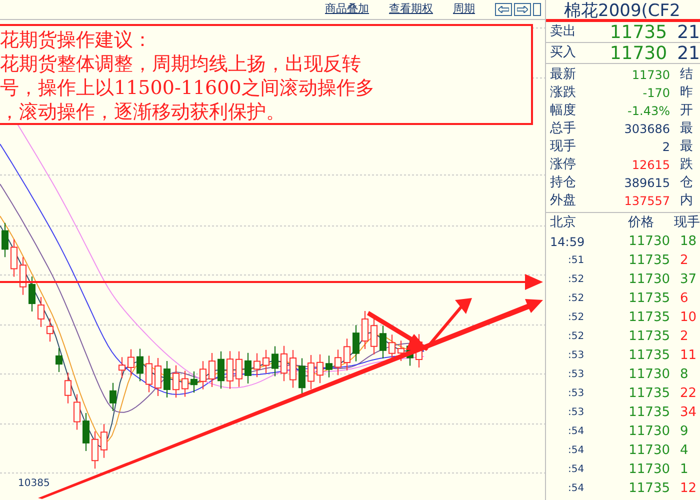 The image size is (700, 500). Describe the element at coordinates (688, 489) in the screenshot. I see `tick-volume: 12` at that location.